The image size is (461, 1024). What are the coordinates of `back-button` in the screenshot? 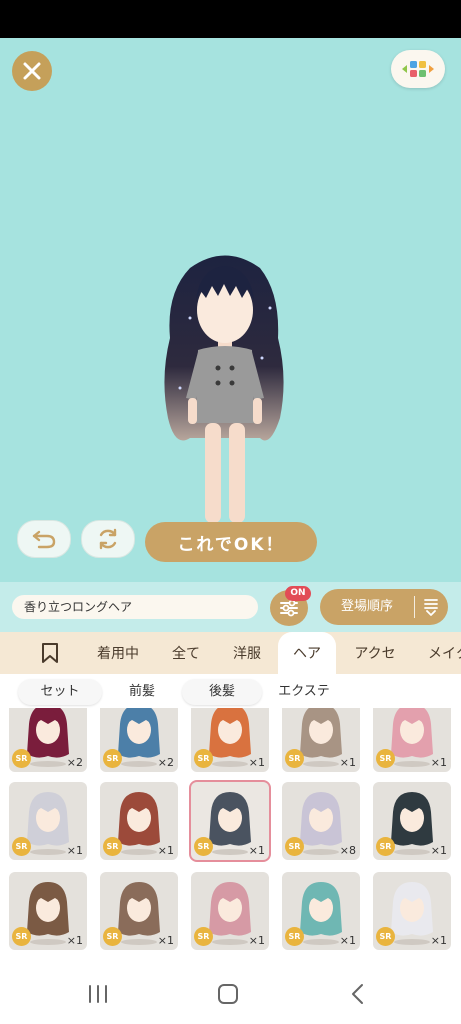 It's located at (358, 994).